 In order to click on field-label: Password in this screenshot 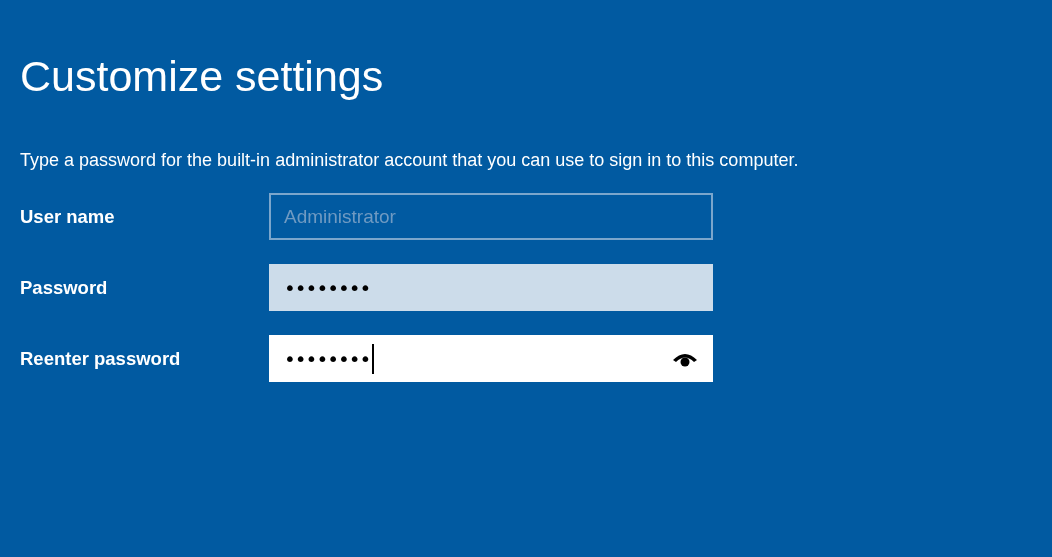, I will do `click(64, 287)`.